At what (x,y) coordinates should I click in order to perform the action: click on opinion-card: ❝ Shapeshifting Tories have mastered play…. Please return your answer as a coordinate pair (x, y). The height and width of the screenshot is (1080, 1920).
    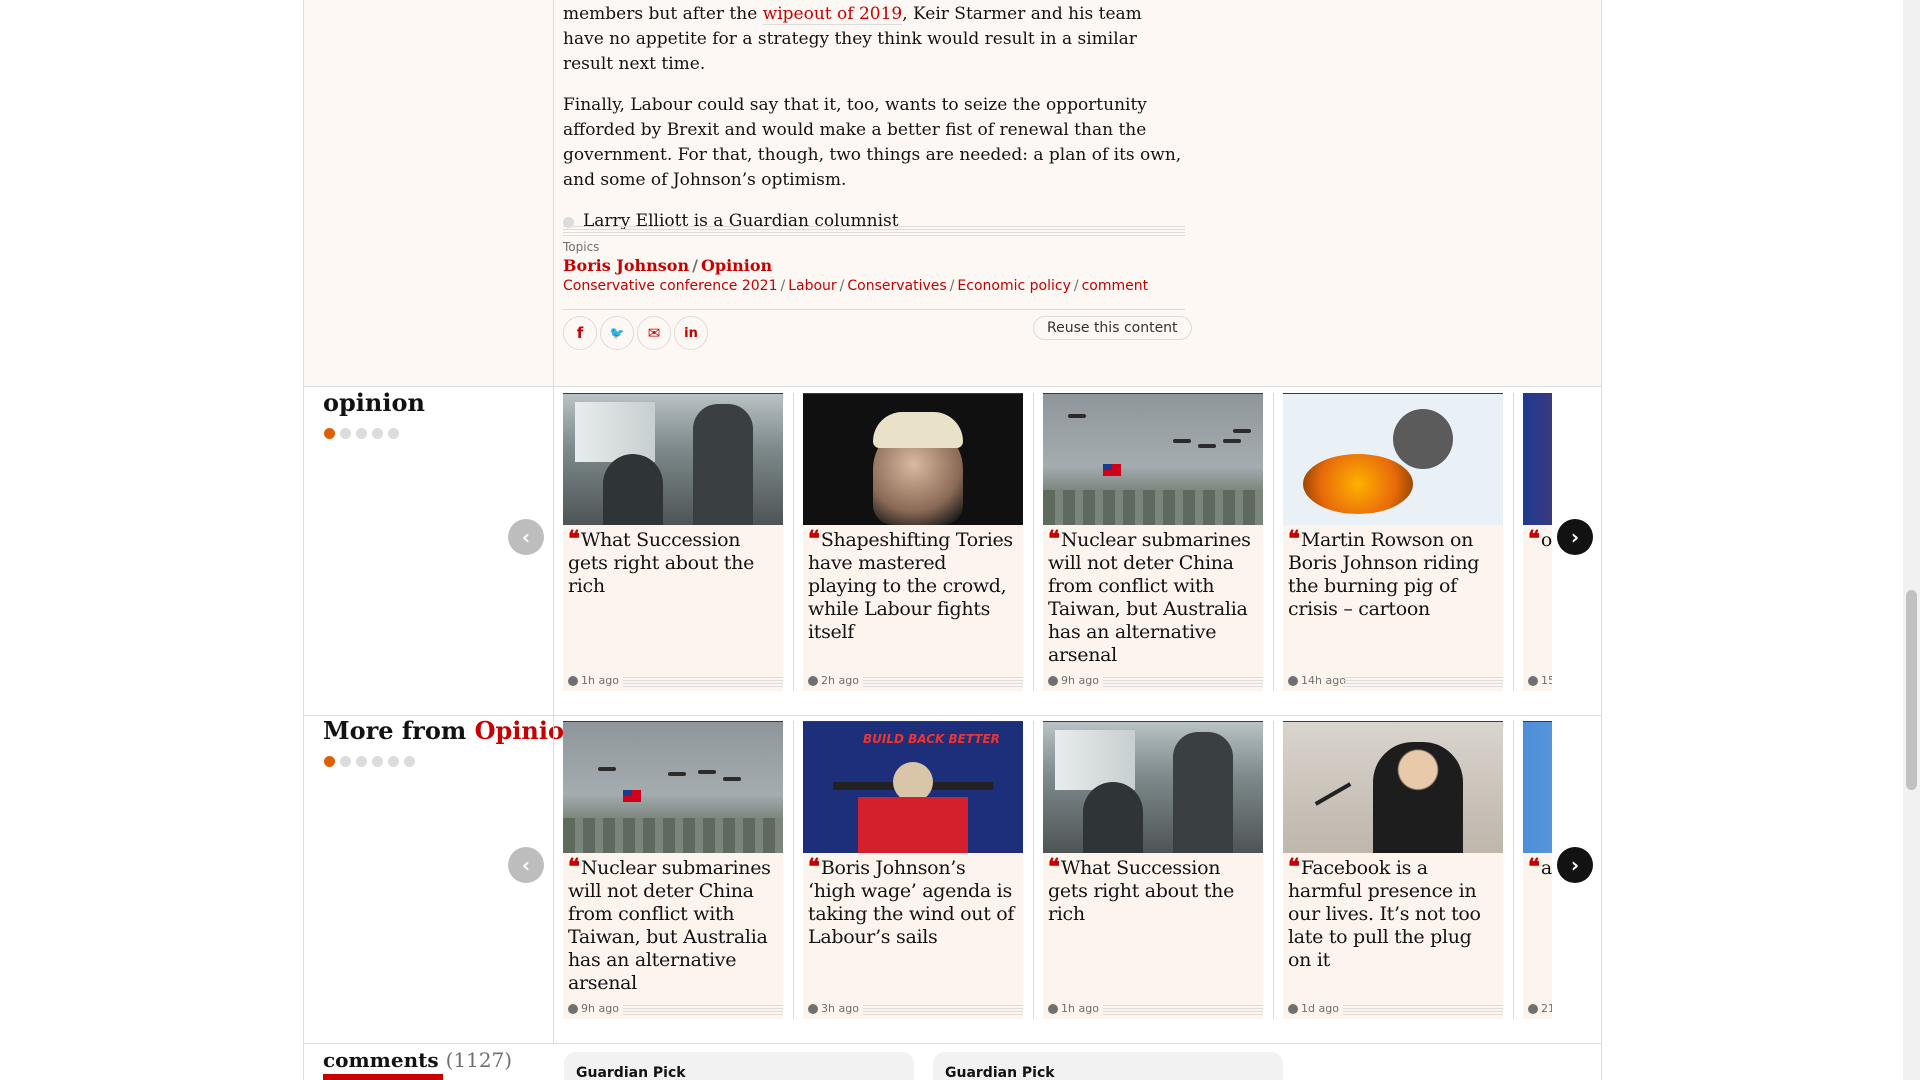
    Looking at the image, I should click on (913, 542).